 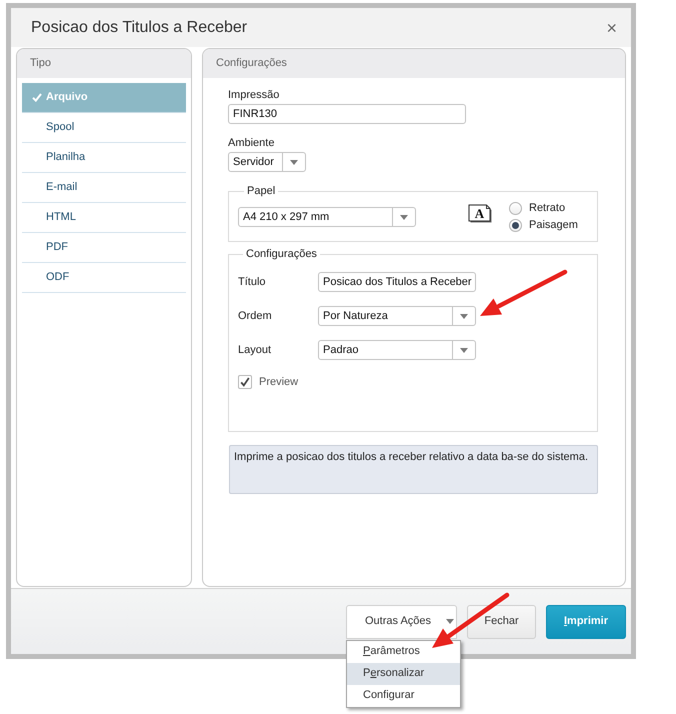 I want to click on menu-item: Configurar, so click(x=403, y=695).